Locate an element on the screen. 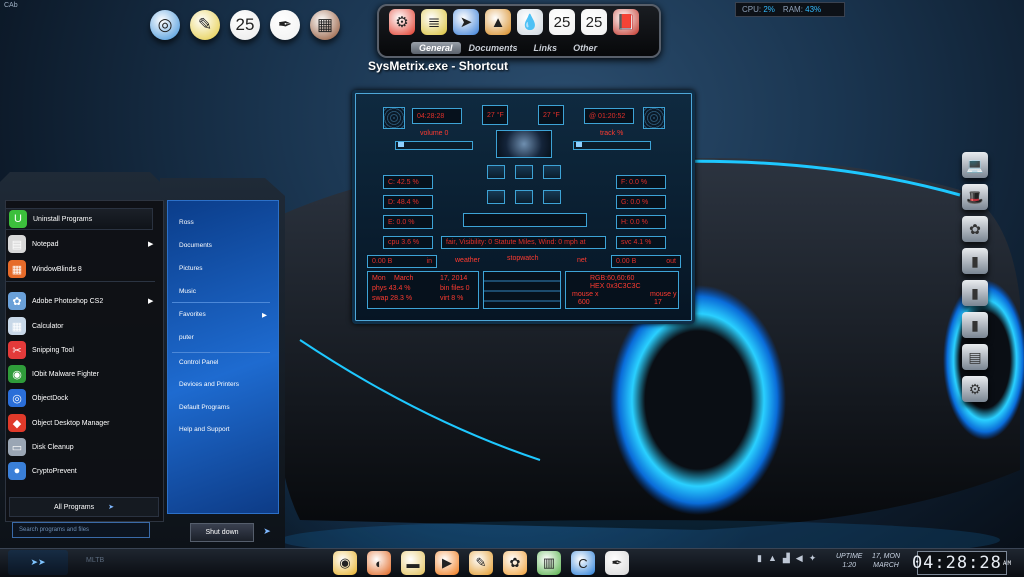 This screenshot has height=577, width=1024. cabinet-icon: ▦ is located at coordinates (325, 25).